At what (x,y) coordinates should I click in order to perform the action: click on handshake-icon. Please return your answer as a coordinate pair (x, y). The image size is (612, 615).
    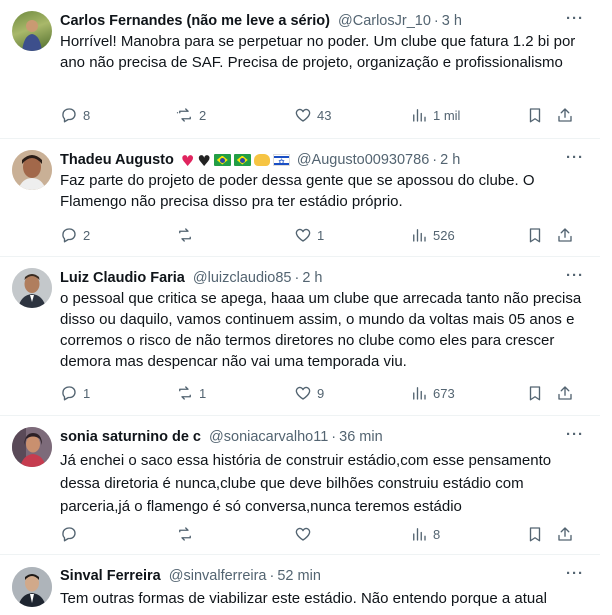
    Looking at the image, I should click on (261, 160).